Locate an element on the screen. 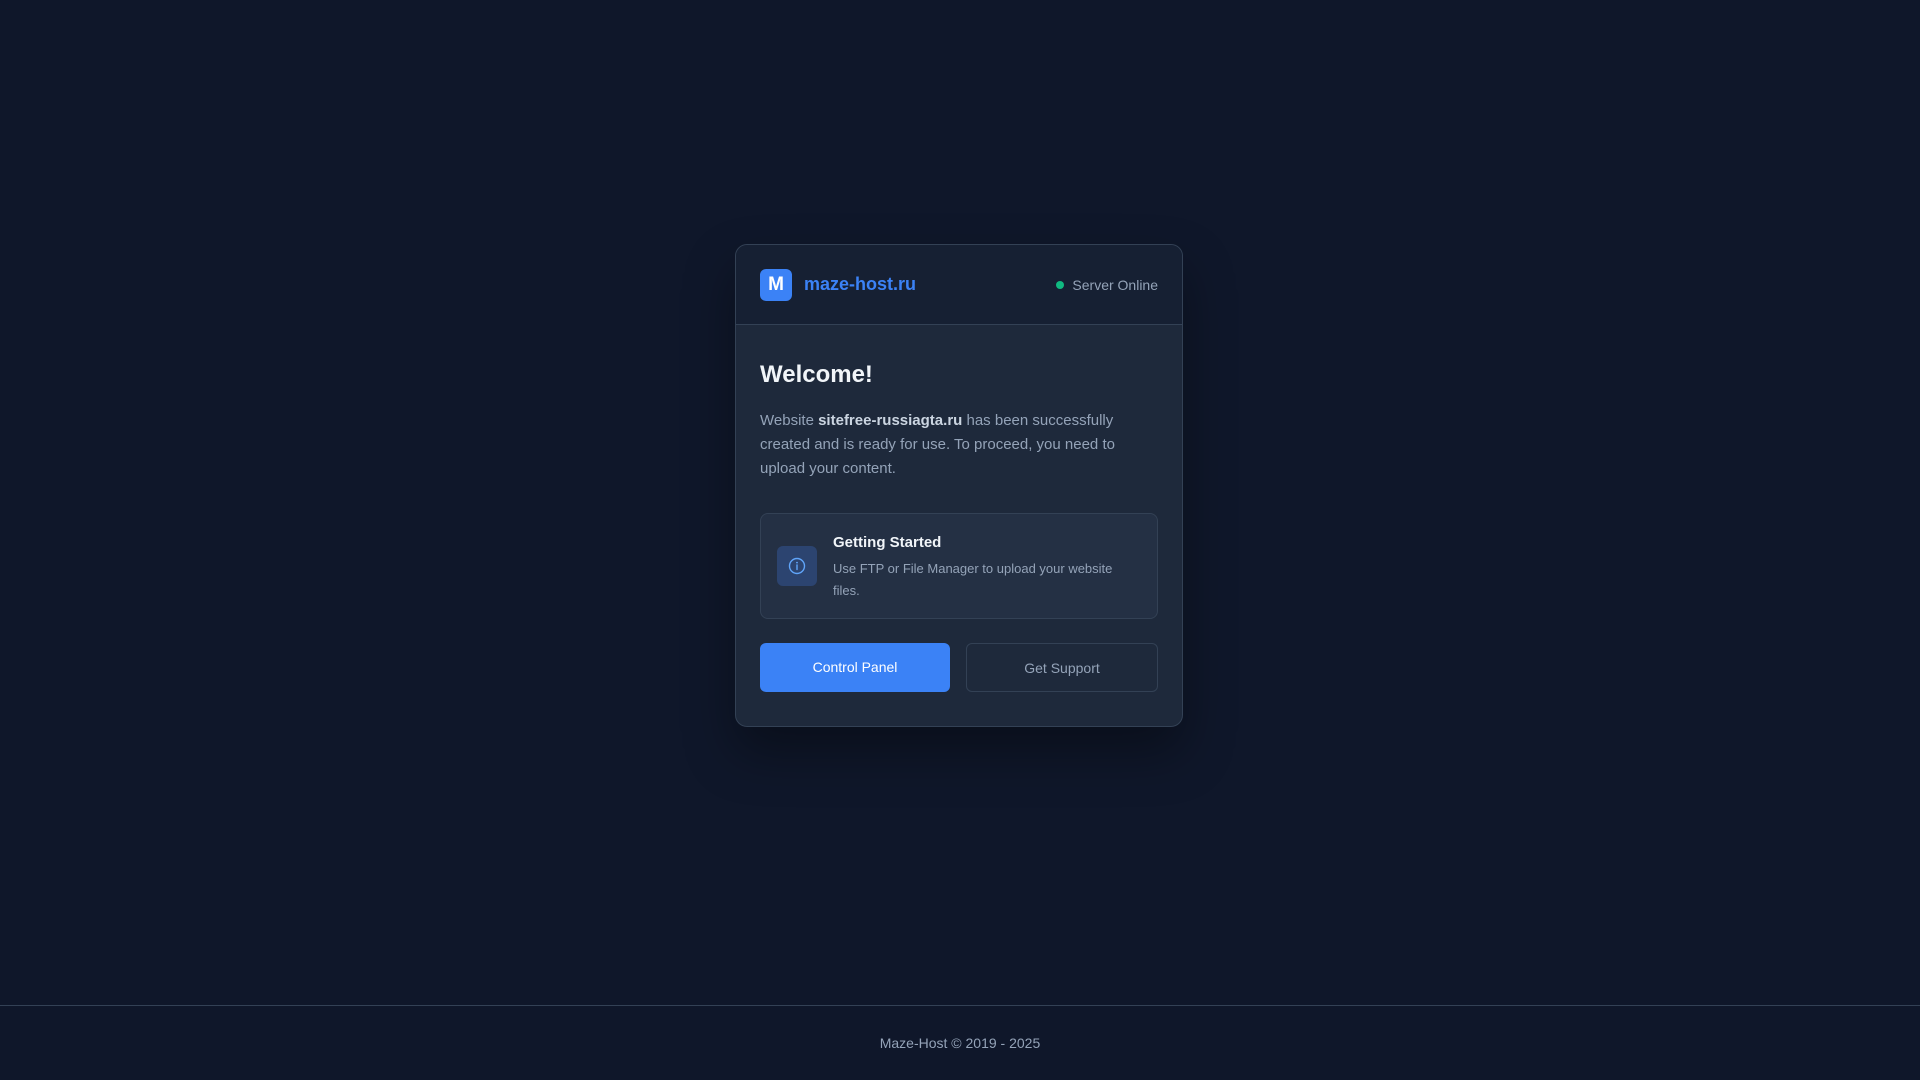 Image resolution: width=1920 pixels, height=1080 pixels. status-dot-icon is located at coordinates (1060, 284).